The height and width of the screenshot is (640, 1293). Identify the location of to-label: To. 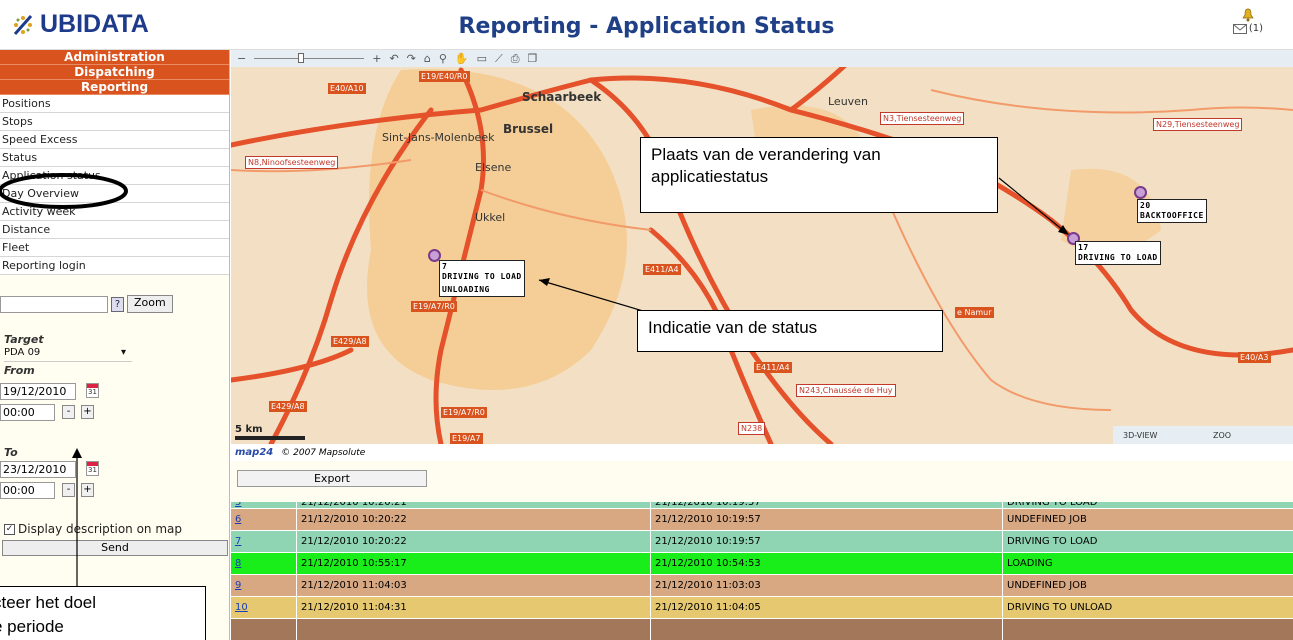
(11, 452).